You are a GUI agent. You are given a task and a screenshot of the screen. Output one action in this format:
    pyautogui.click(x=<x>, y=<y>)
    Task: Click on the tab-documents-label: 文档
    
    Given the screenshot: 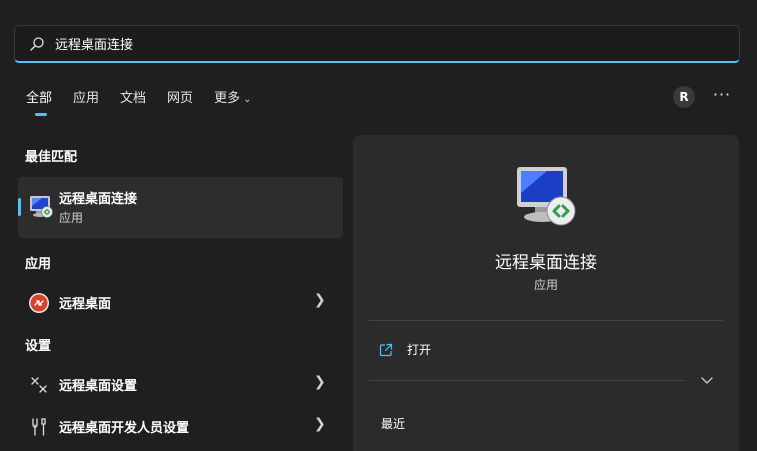 What is the action you would take?
    pyautogui.click(x=133, y=98)
    